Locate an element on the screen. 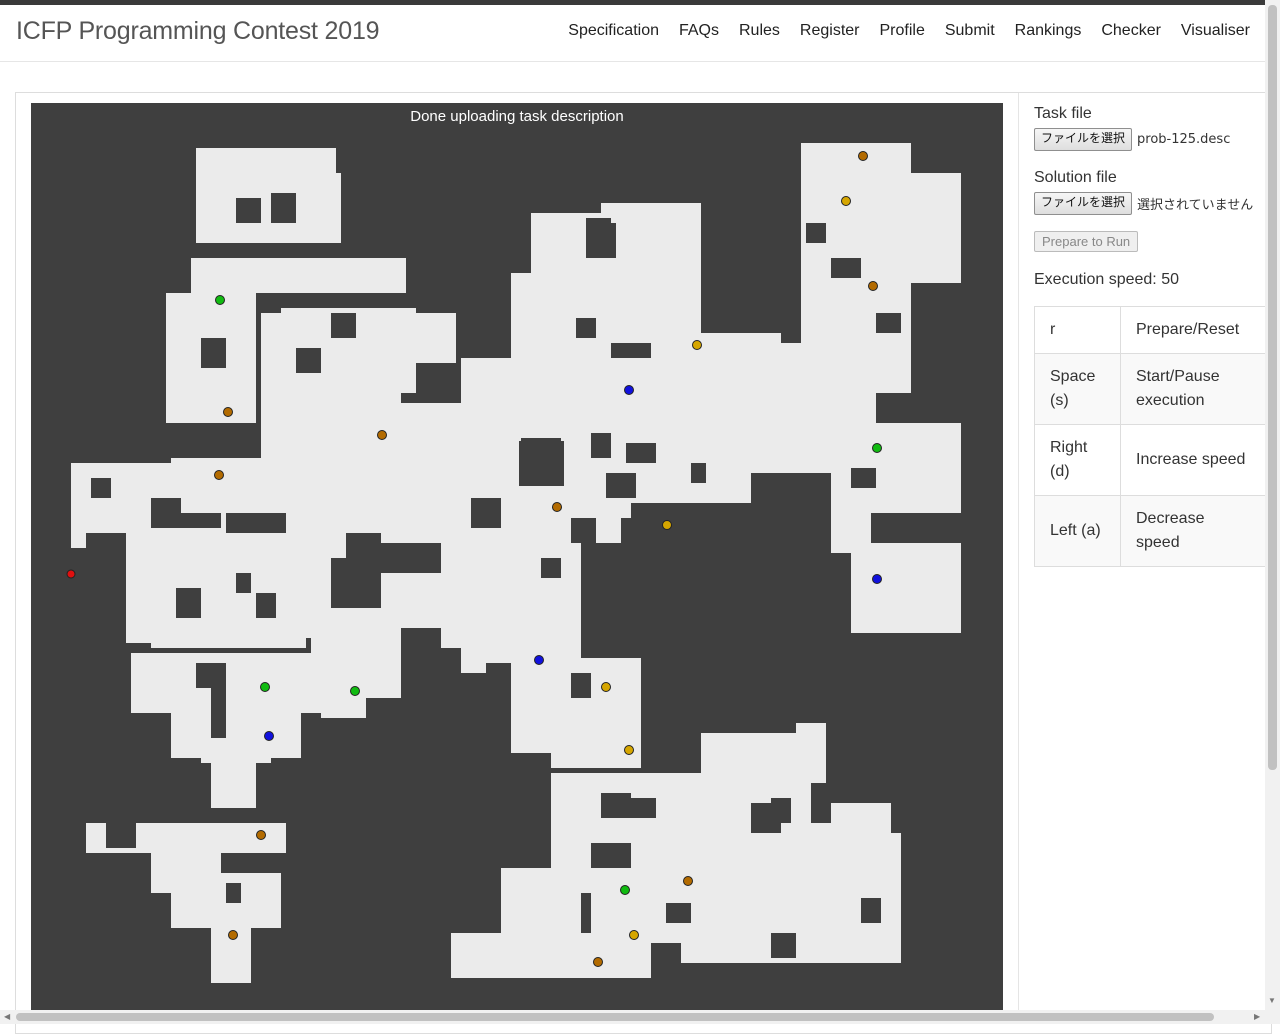 Image resolution: width=1280 pixels, height=1034 pixels. task-file-label: Task file is located at coordinates (1063, 113).